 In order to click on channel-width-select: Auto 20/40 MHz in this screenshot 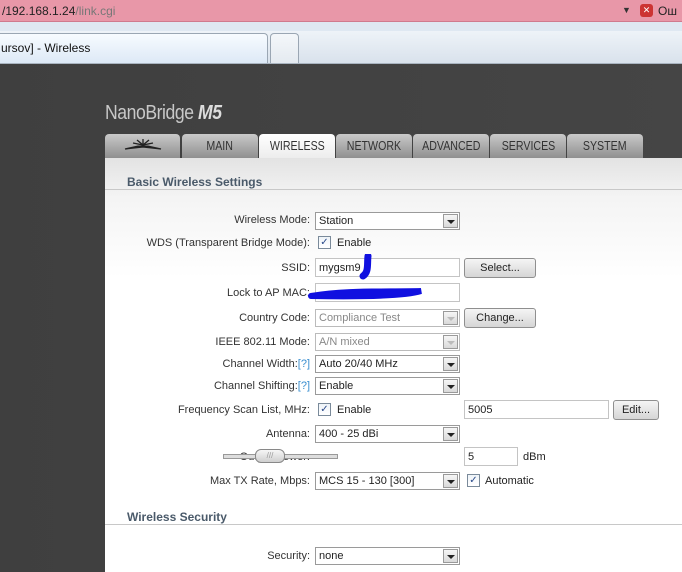, I will do `click(387, 364)`.